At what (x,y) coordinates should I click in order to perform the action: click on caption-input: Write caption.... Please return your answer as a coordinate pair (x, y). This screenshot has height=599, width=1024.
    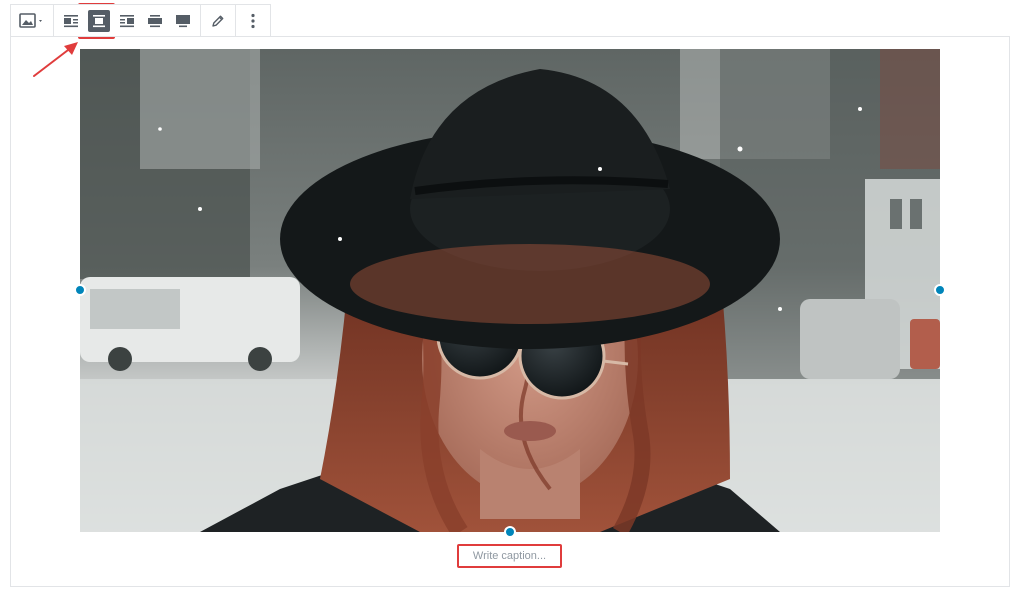
    Looking at the image, I should click on (509, 556).